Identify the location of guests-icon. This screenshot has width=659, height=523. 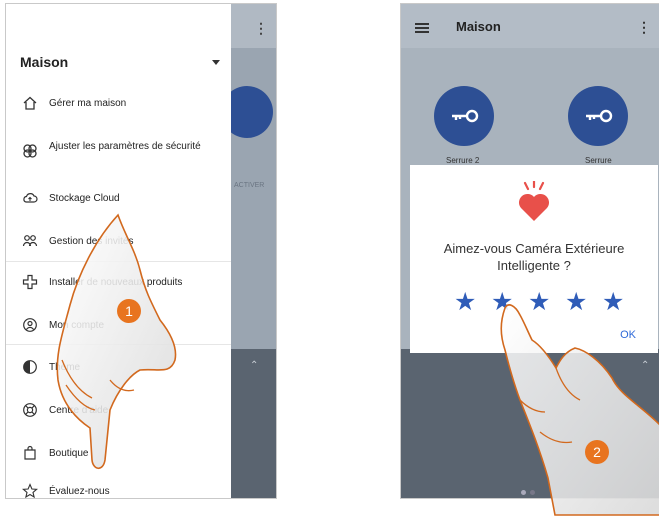
(30, 241).